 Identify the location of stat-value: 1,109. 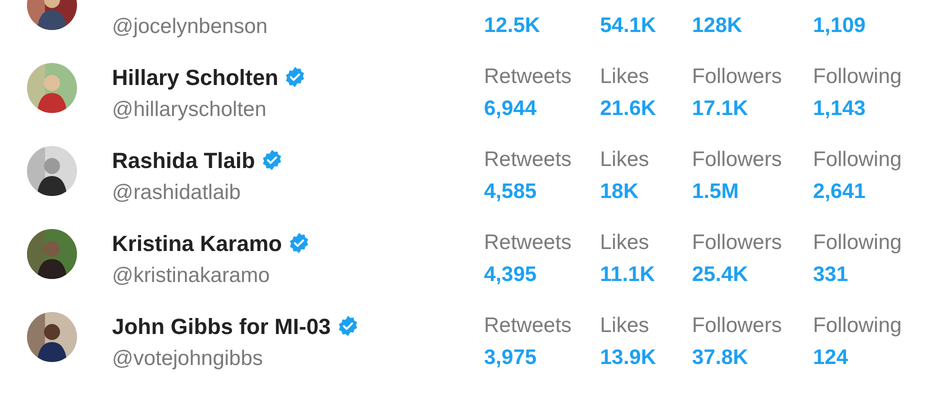
(839, 26).